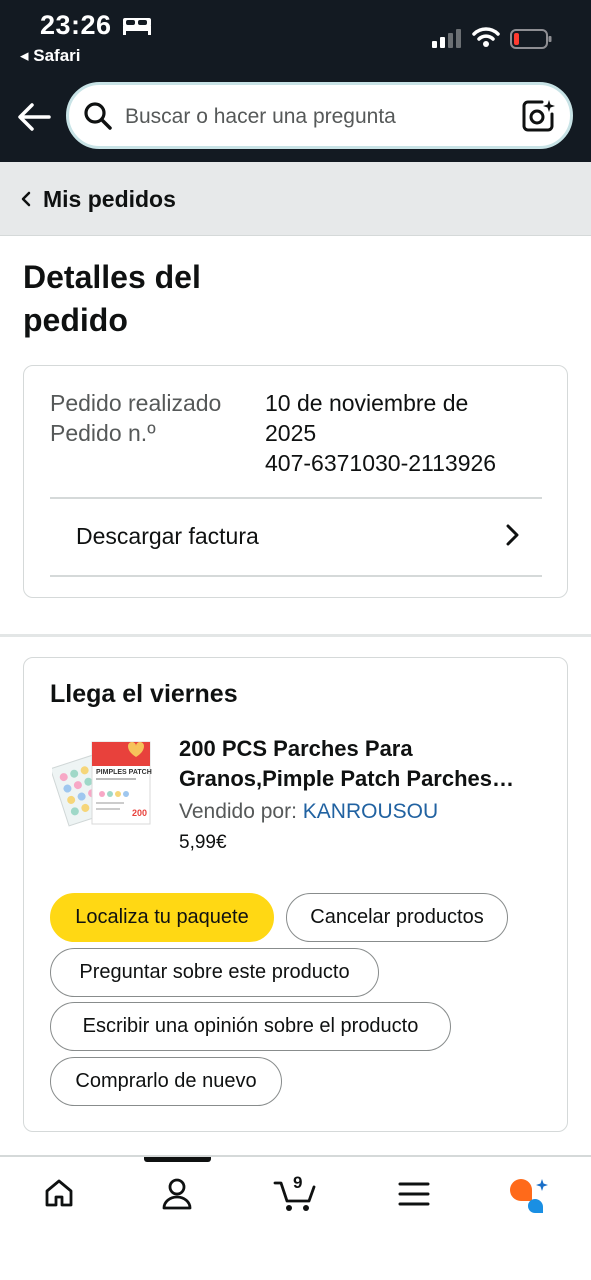  What do you see at coordinates (361, 749) in the screenshot?
I see `product-title-line1: 200 PCS Parches Para` at bounding box center [361, 749].